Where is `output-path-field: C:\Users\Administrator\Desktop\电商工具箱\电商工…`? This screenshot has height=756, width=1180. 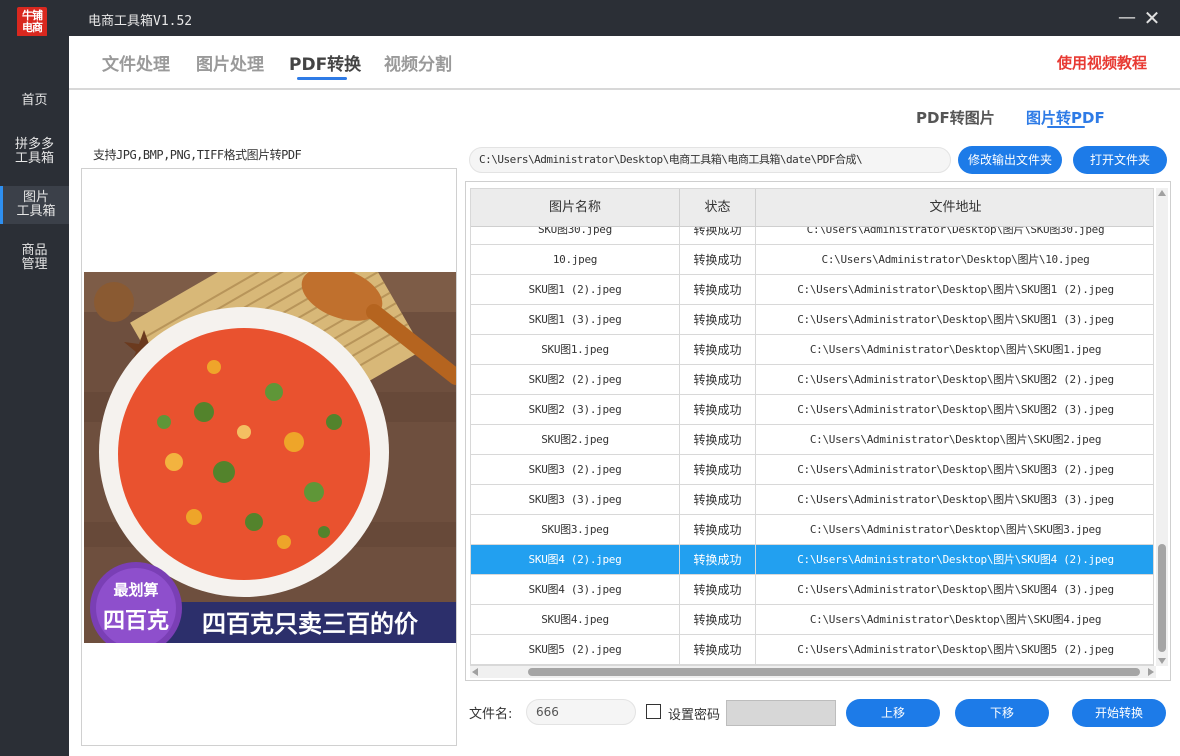 output-path-field: C:\Users\Administrator\Desktop\电商工具箱\电商工… is located at coordinates (710, 160).